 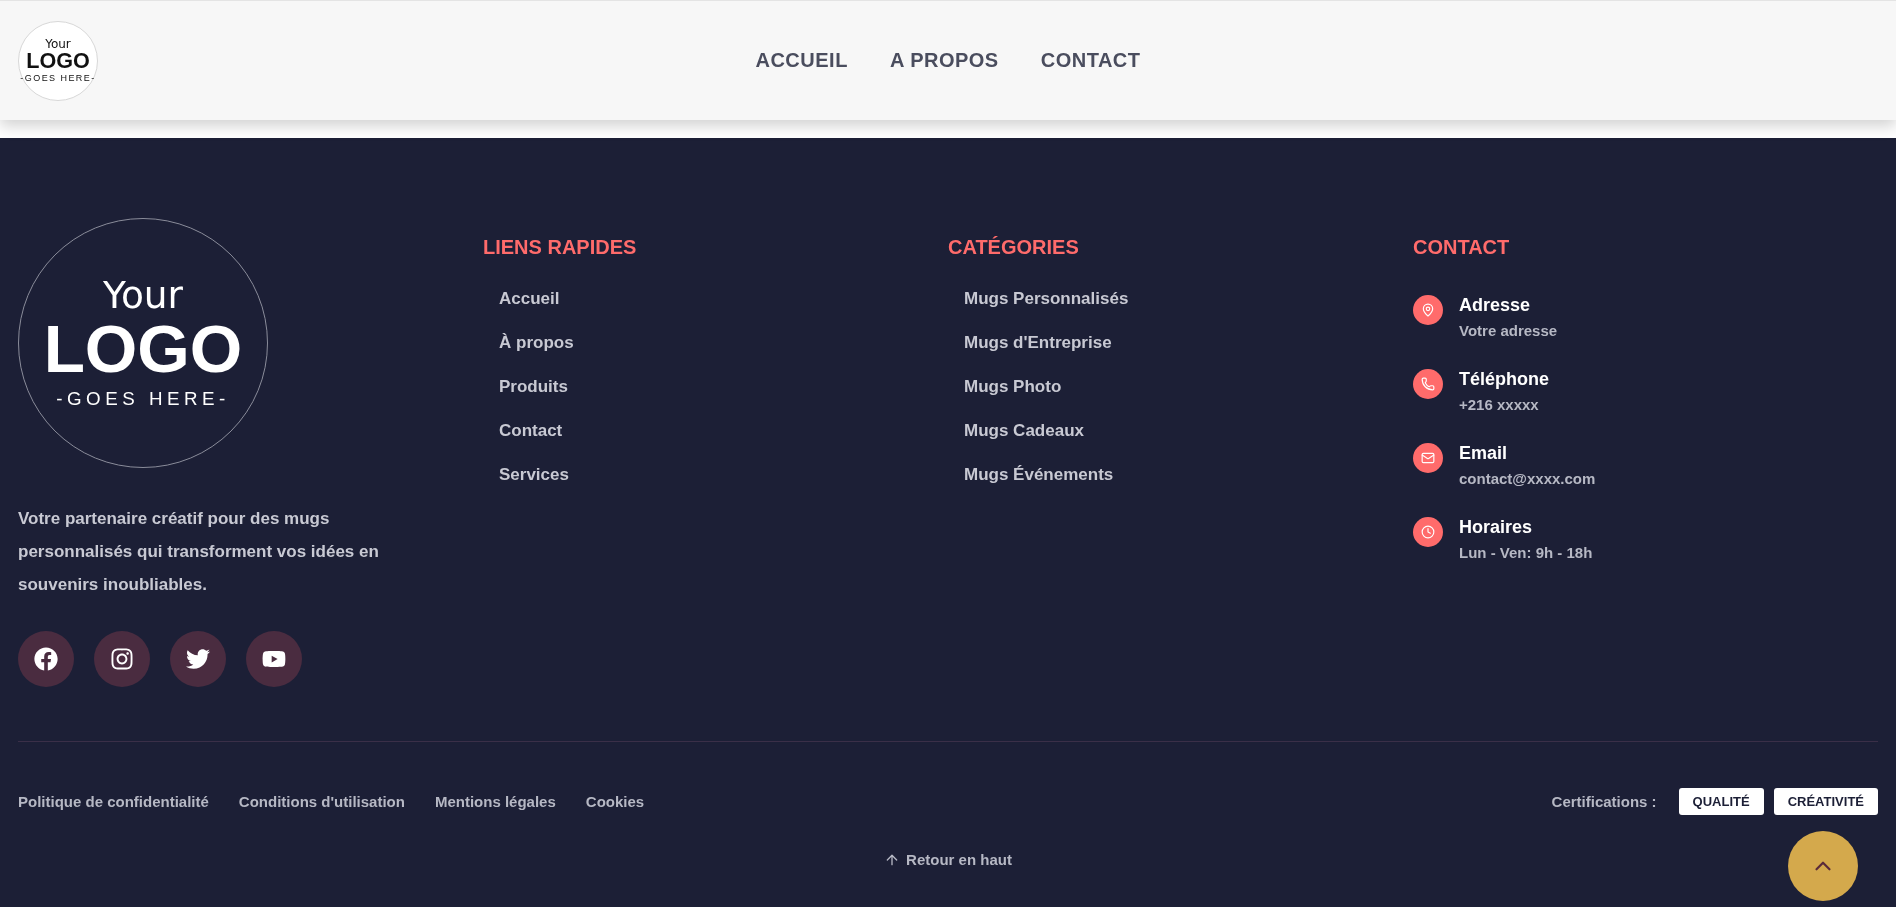 I want to click on certification-badge: CRÉATIVITÉ, so click(x=1825, y=801).